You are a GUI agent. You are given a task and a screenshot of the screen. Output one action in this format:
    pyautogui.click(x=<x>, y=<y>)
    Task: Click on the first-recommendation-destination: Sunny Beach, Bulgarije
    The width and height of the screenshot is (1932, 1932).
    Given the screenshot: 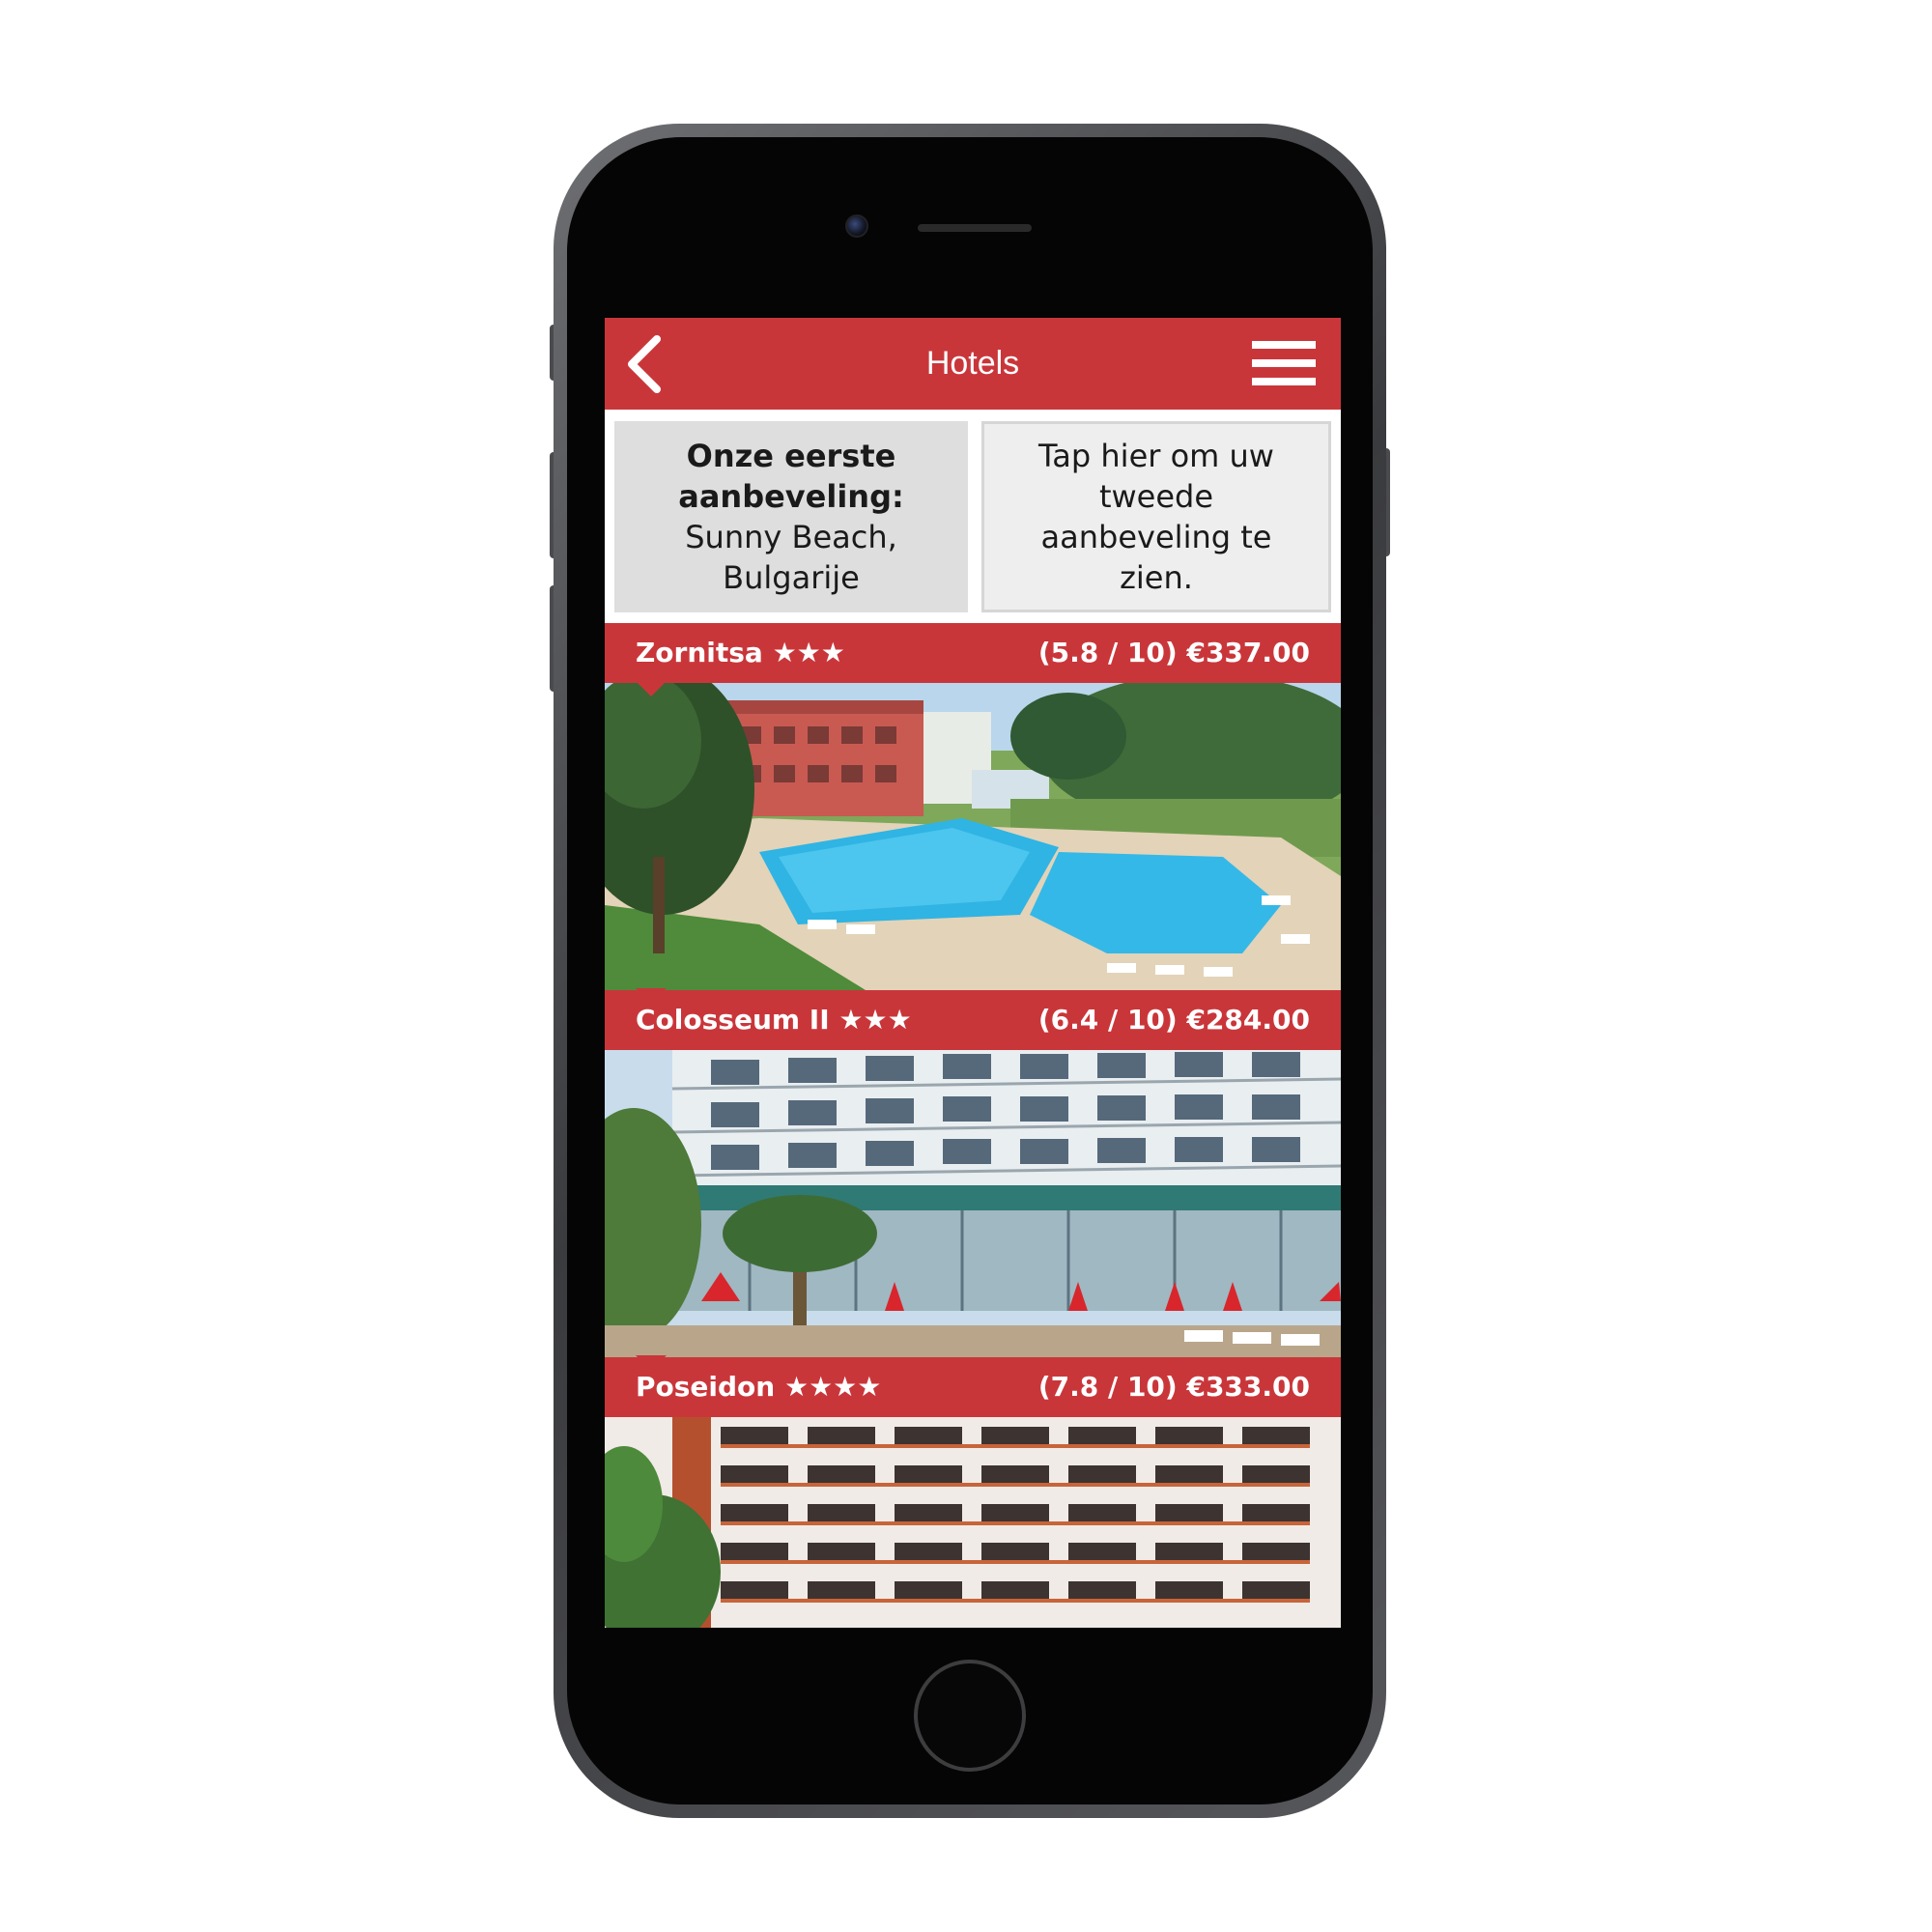 What is the action you would take?
    pyautogui.click(x=791, y=557)
    